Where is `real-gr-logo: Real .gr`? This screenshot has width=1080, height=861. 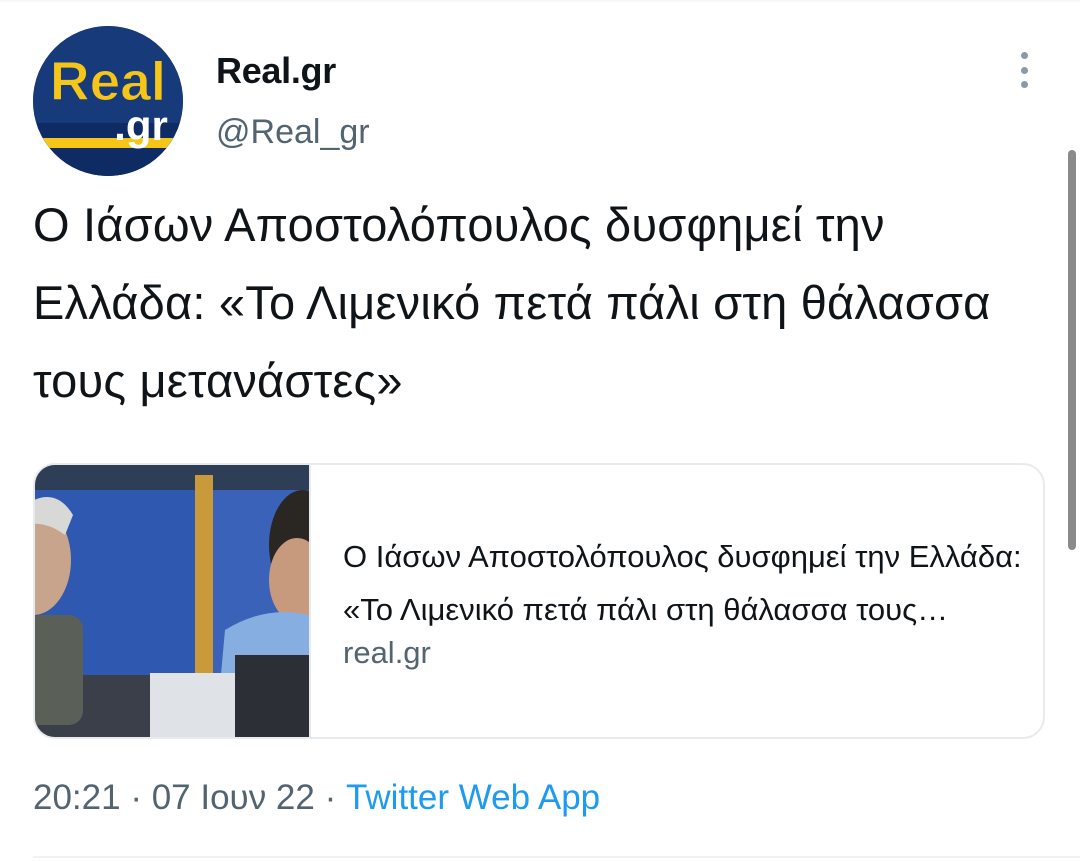 real-gr-logo: Real .gr is located at coordinates (108, 101).